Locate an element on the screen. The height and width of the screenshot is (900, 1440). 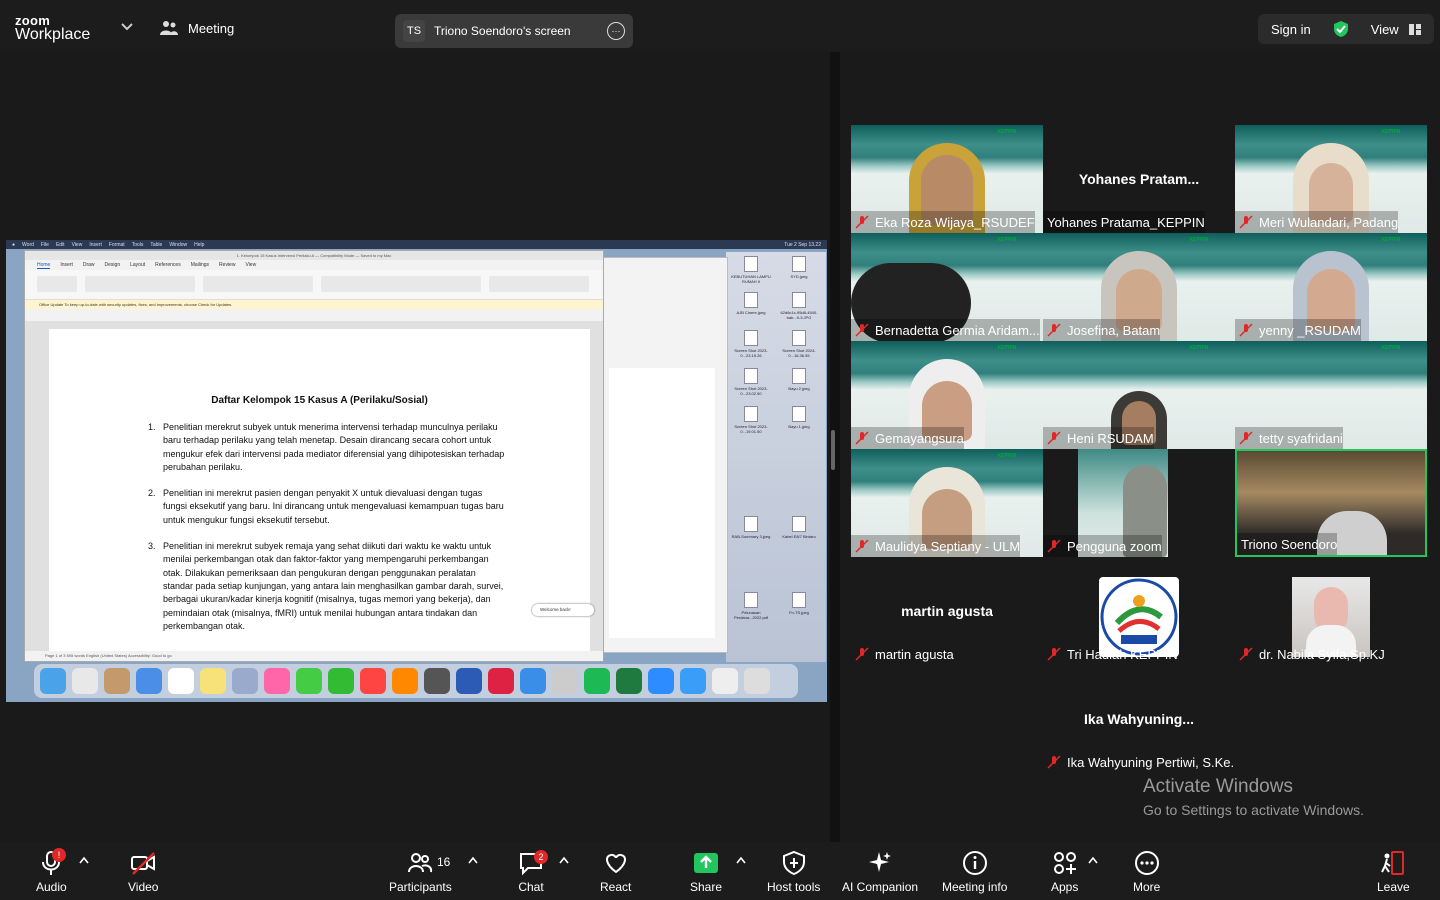
chevron-down-icon is located at coordinates (127, 27).